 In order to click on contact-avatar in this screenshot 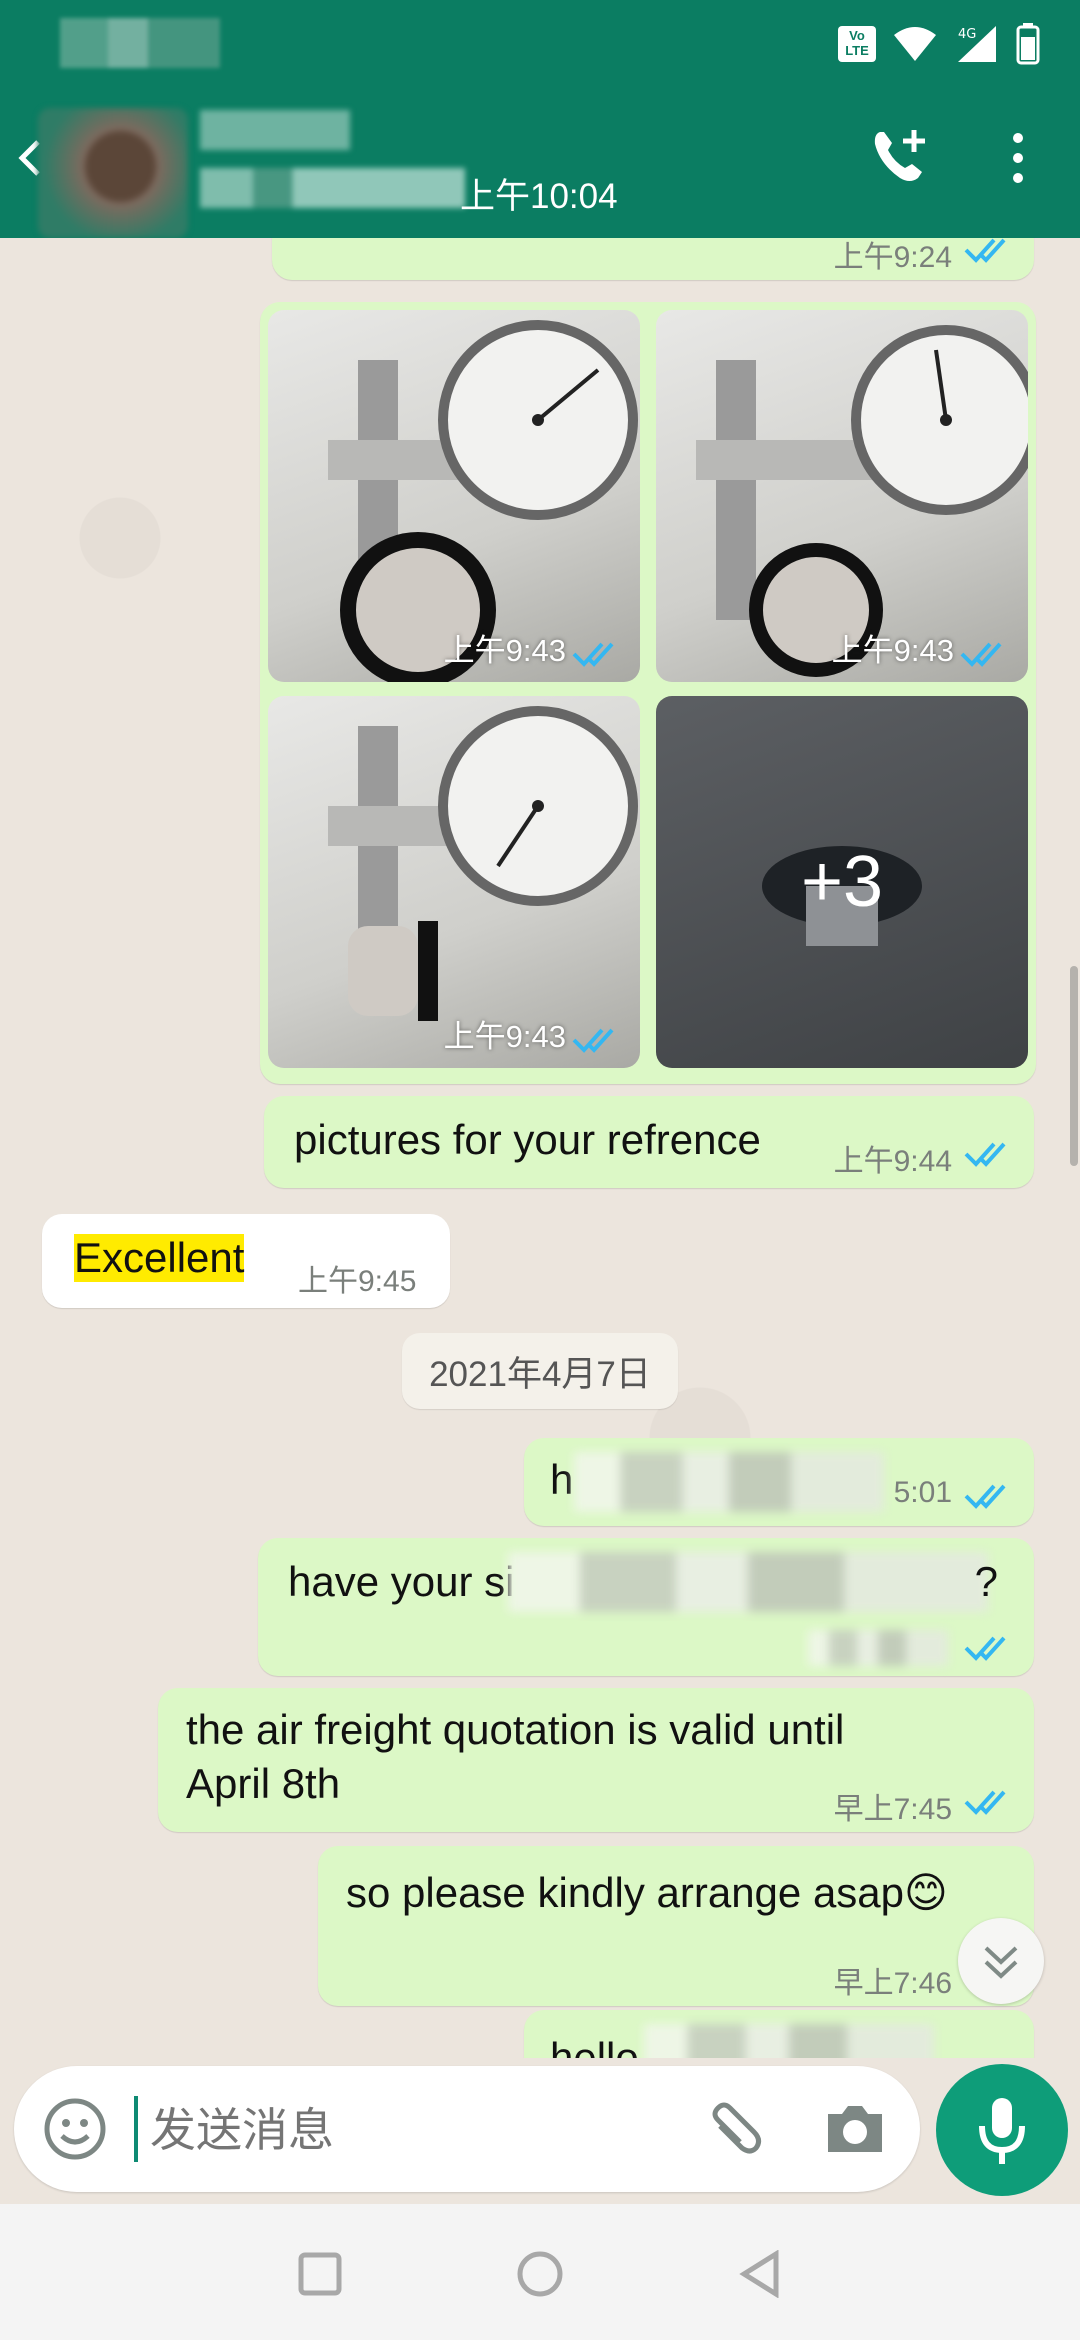, I will do `click(113, 173)`.